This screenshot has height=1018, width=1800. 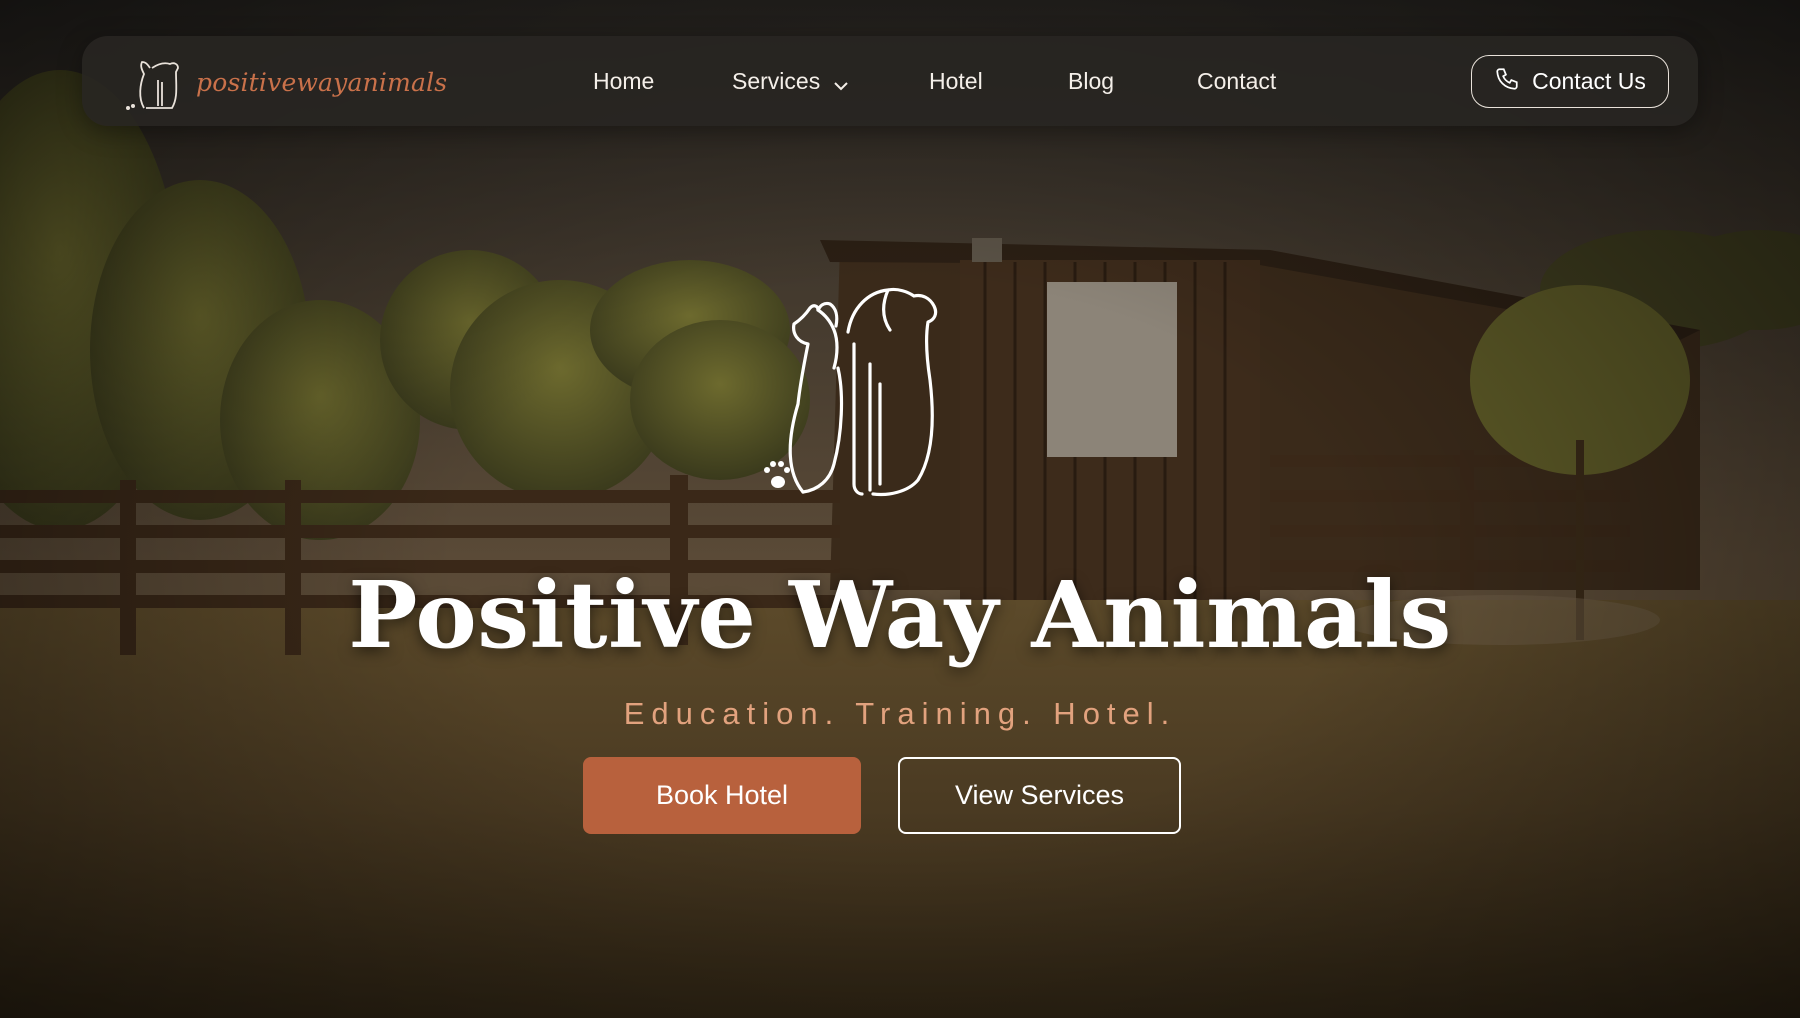 What do you see at coordinates (1507, 82) in the screenshot?
I see `phone-icon` at bounding box center [1507, 82].